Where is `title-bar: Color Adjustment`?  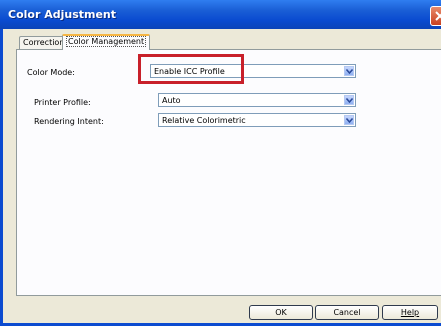 title-bar: Color Adjustment is located at coordinates (220, 14).